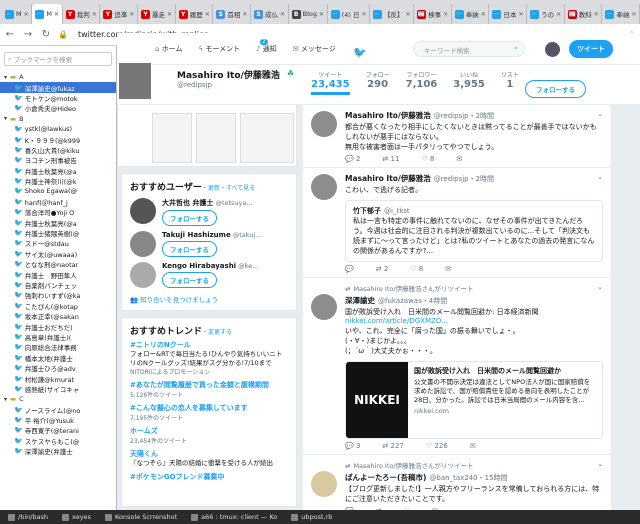 This screenshot has width=640, height=524. Describe the element at coordinates (28, 517) in the screenshot. I see `taskbar-item: /bin/bash` at that location.